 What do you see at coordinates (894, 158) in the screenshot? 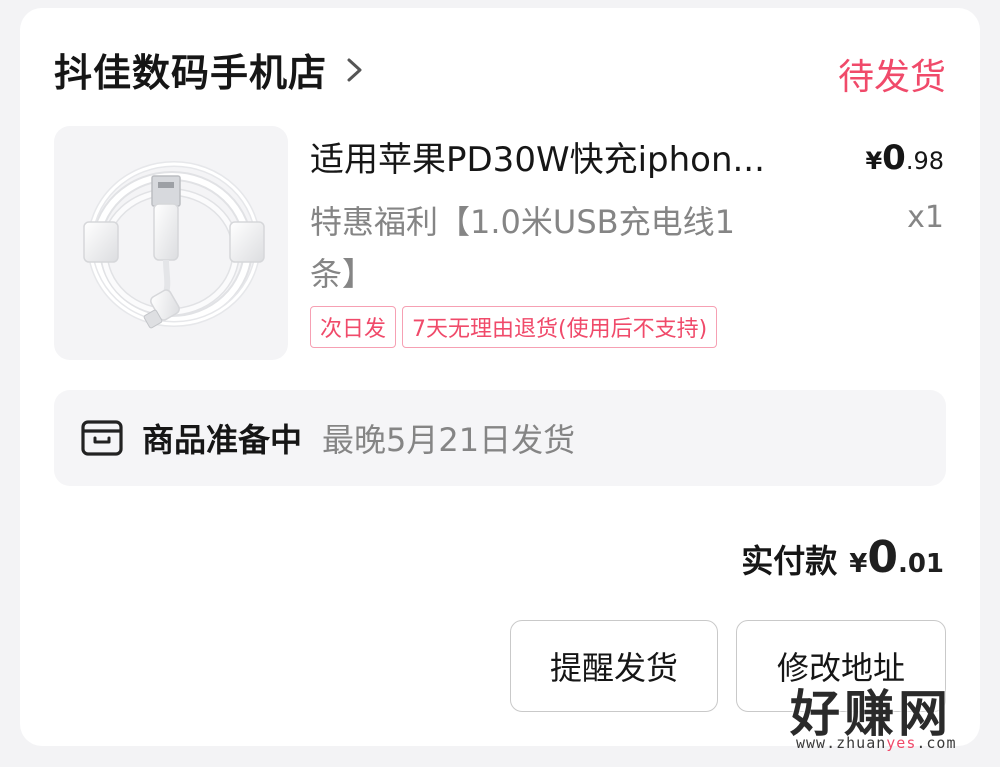
I see `price-integer: 0` at bounding box center [894, 158].